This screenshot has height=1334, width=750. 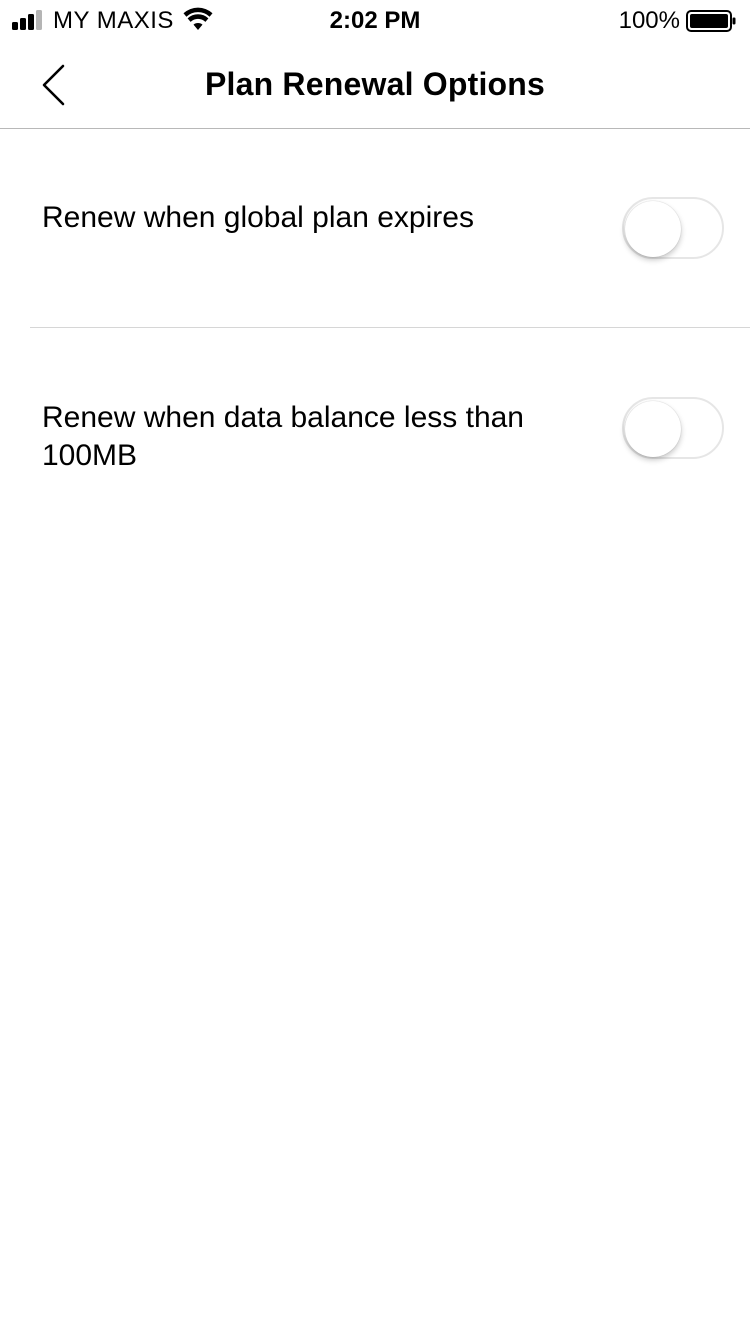 I want to click on renew-on-low-data-row: Renew when data balance less than 100MB, so click(x=375, y=428).